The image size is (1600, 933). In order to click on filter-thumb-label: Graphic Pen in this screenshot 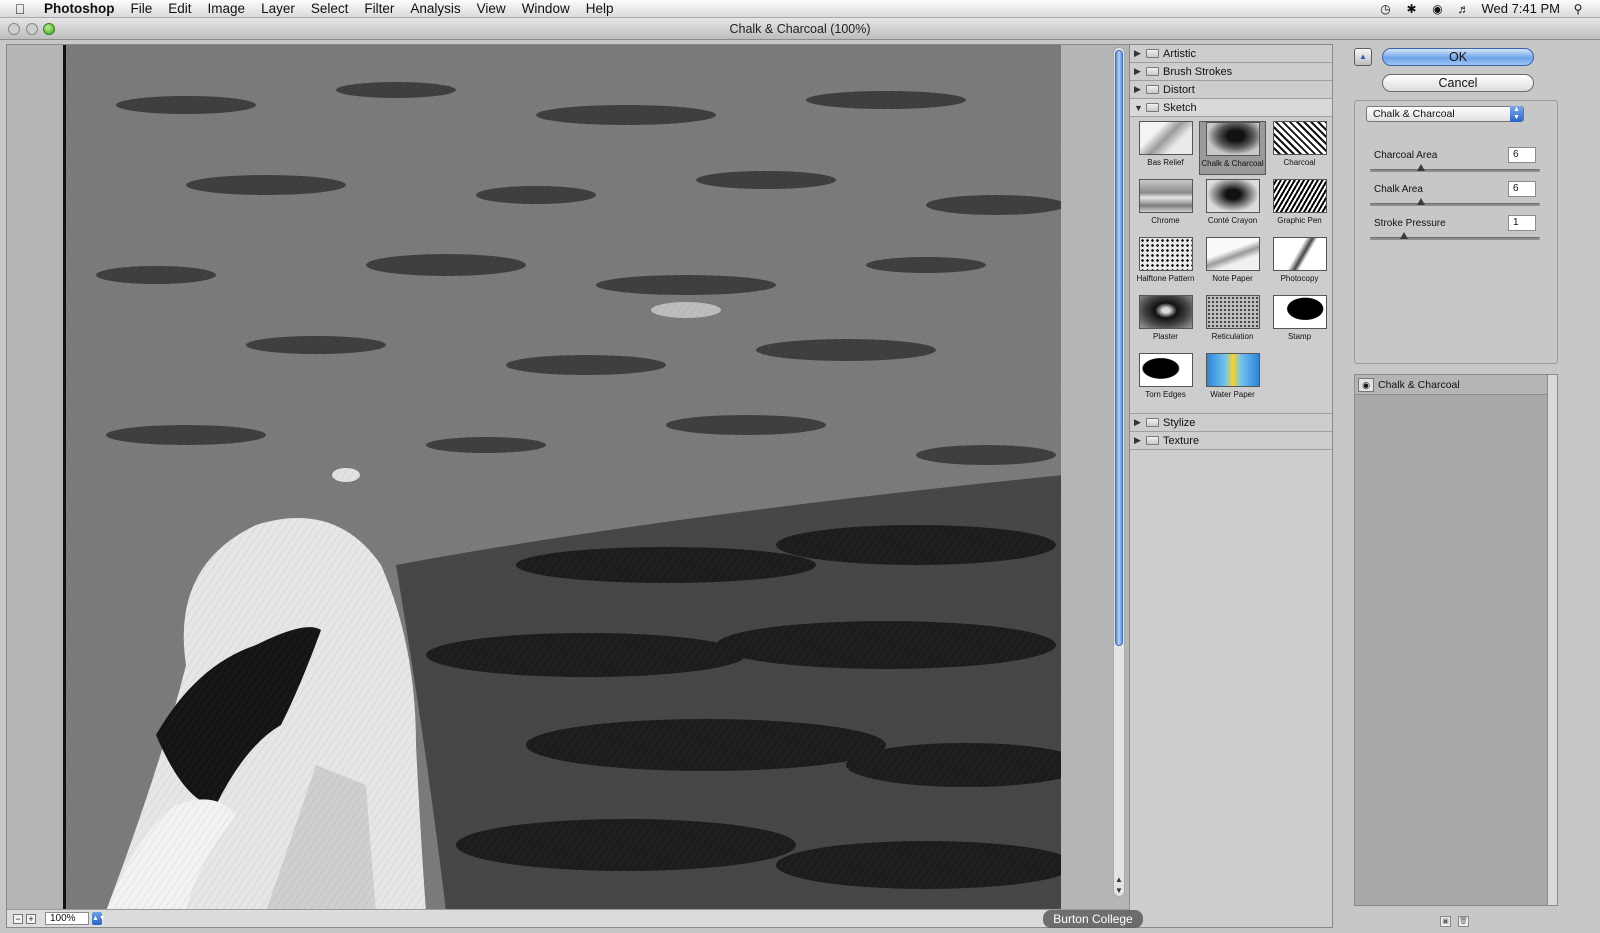, I will do `click(1299, 220)`.